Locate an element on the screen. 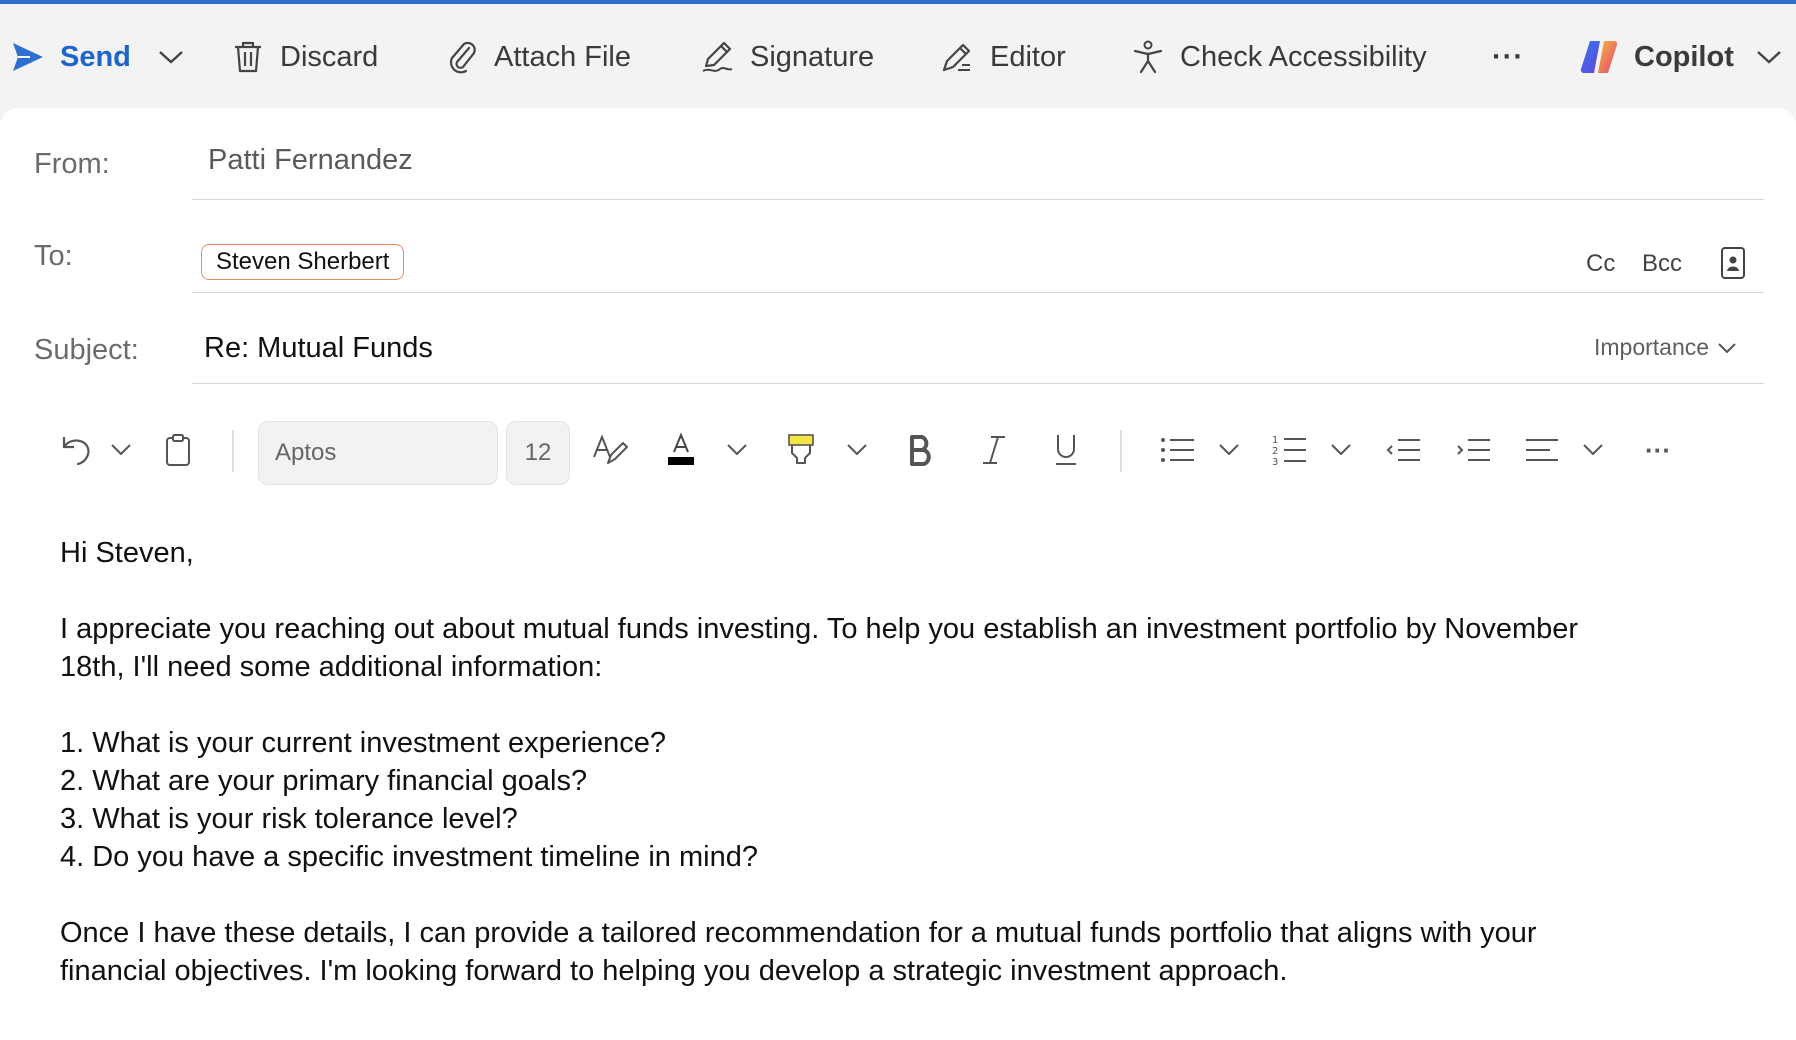 The width and height of the screenshot is (1796, 1040). signature-button: Signature is located at coordinates (787, 57).